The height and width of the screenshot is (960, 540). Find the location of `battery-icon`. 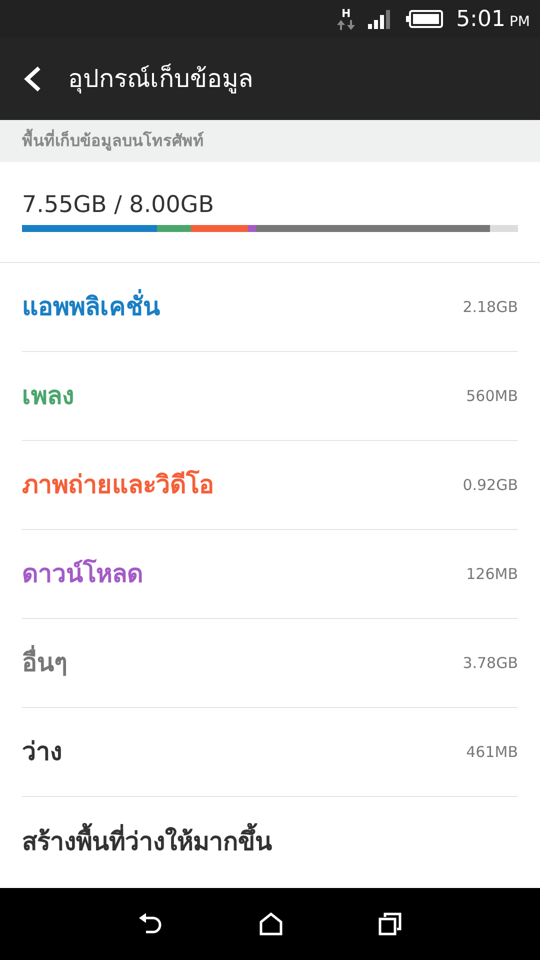

battery-icon is located at coordinates (425, 19).